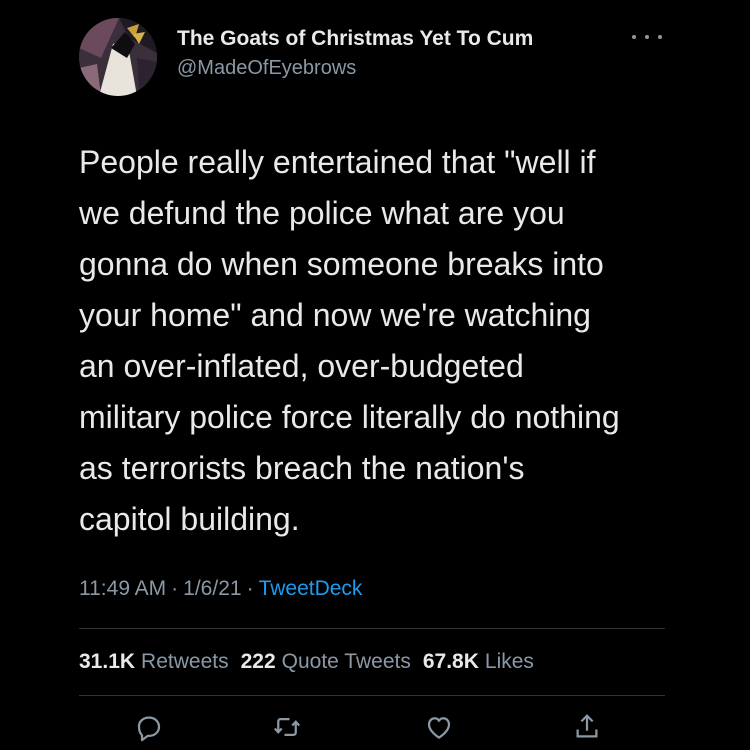 The height and width of the screenshot is (750, 750). I want to click on tweet-time: 11:49 AM, so click(122, 589).